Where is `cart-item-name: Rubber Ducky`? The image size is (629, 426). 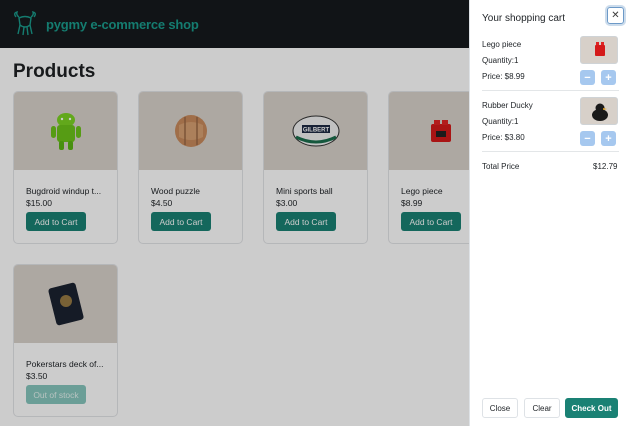
cart-item-name: Rubber Ducky is located at coordinates (507, 105).